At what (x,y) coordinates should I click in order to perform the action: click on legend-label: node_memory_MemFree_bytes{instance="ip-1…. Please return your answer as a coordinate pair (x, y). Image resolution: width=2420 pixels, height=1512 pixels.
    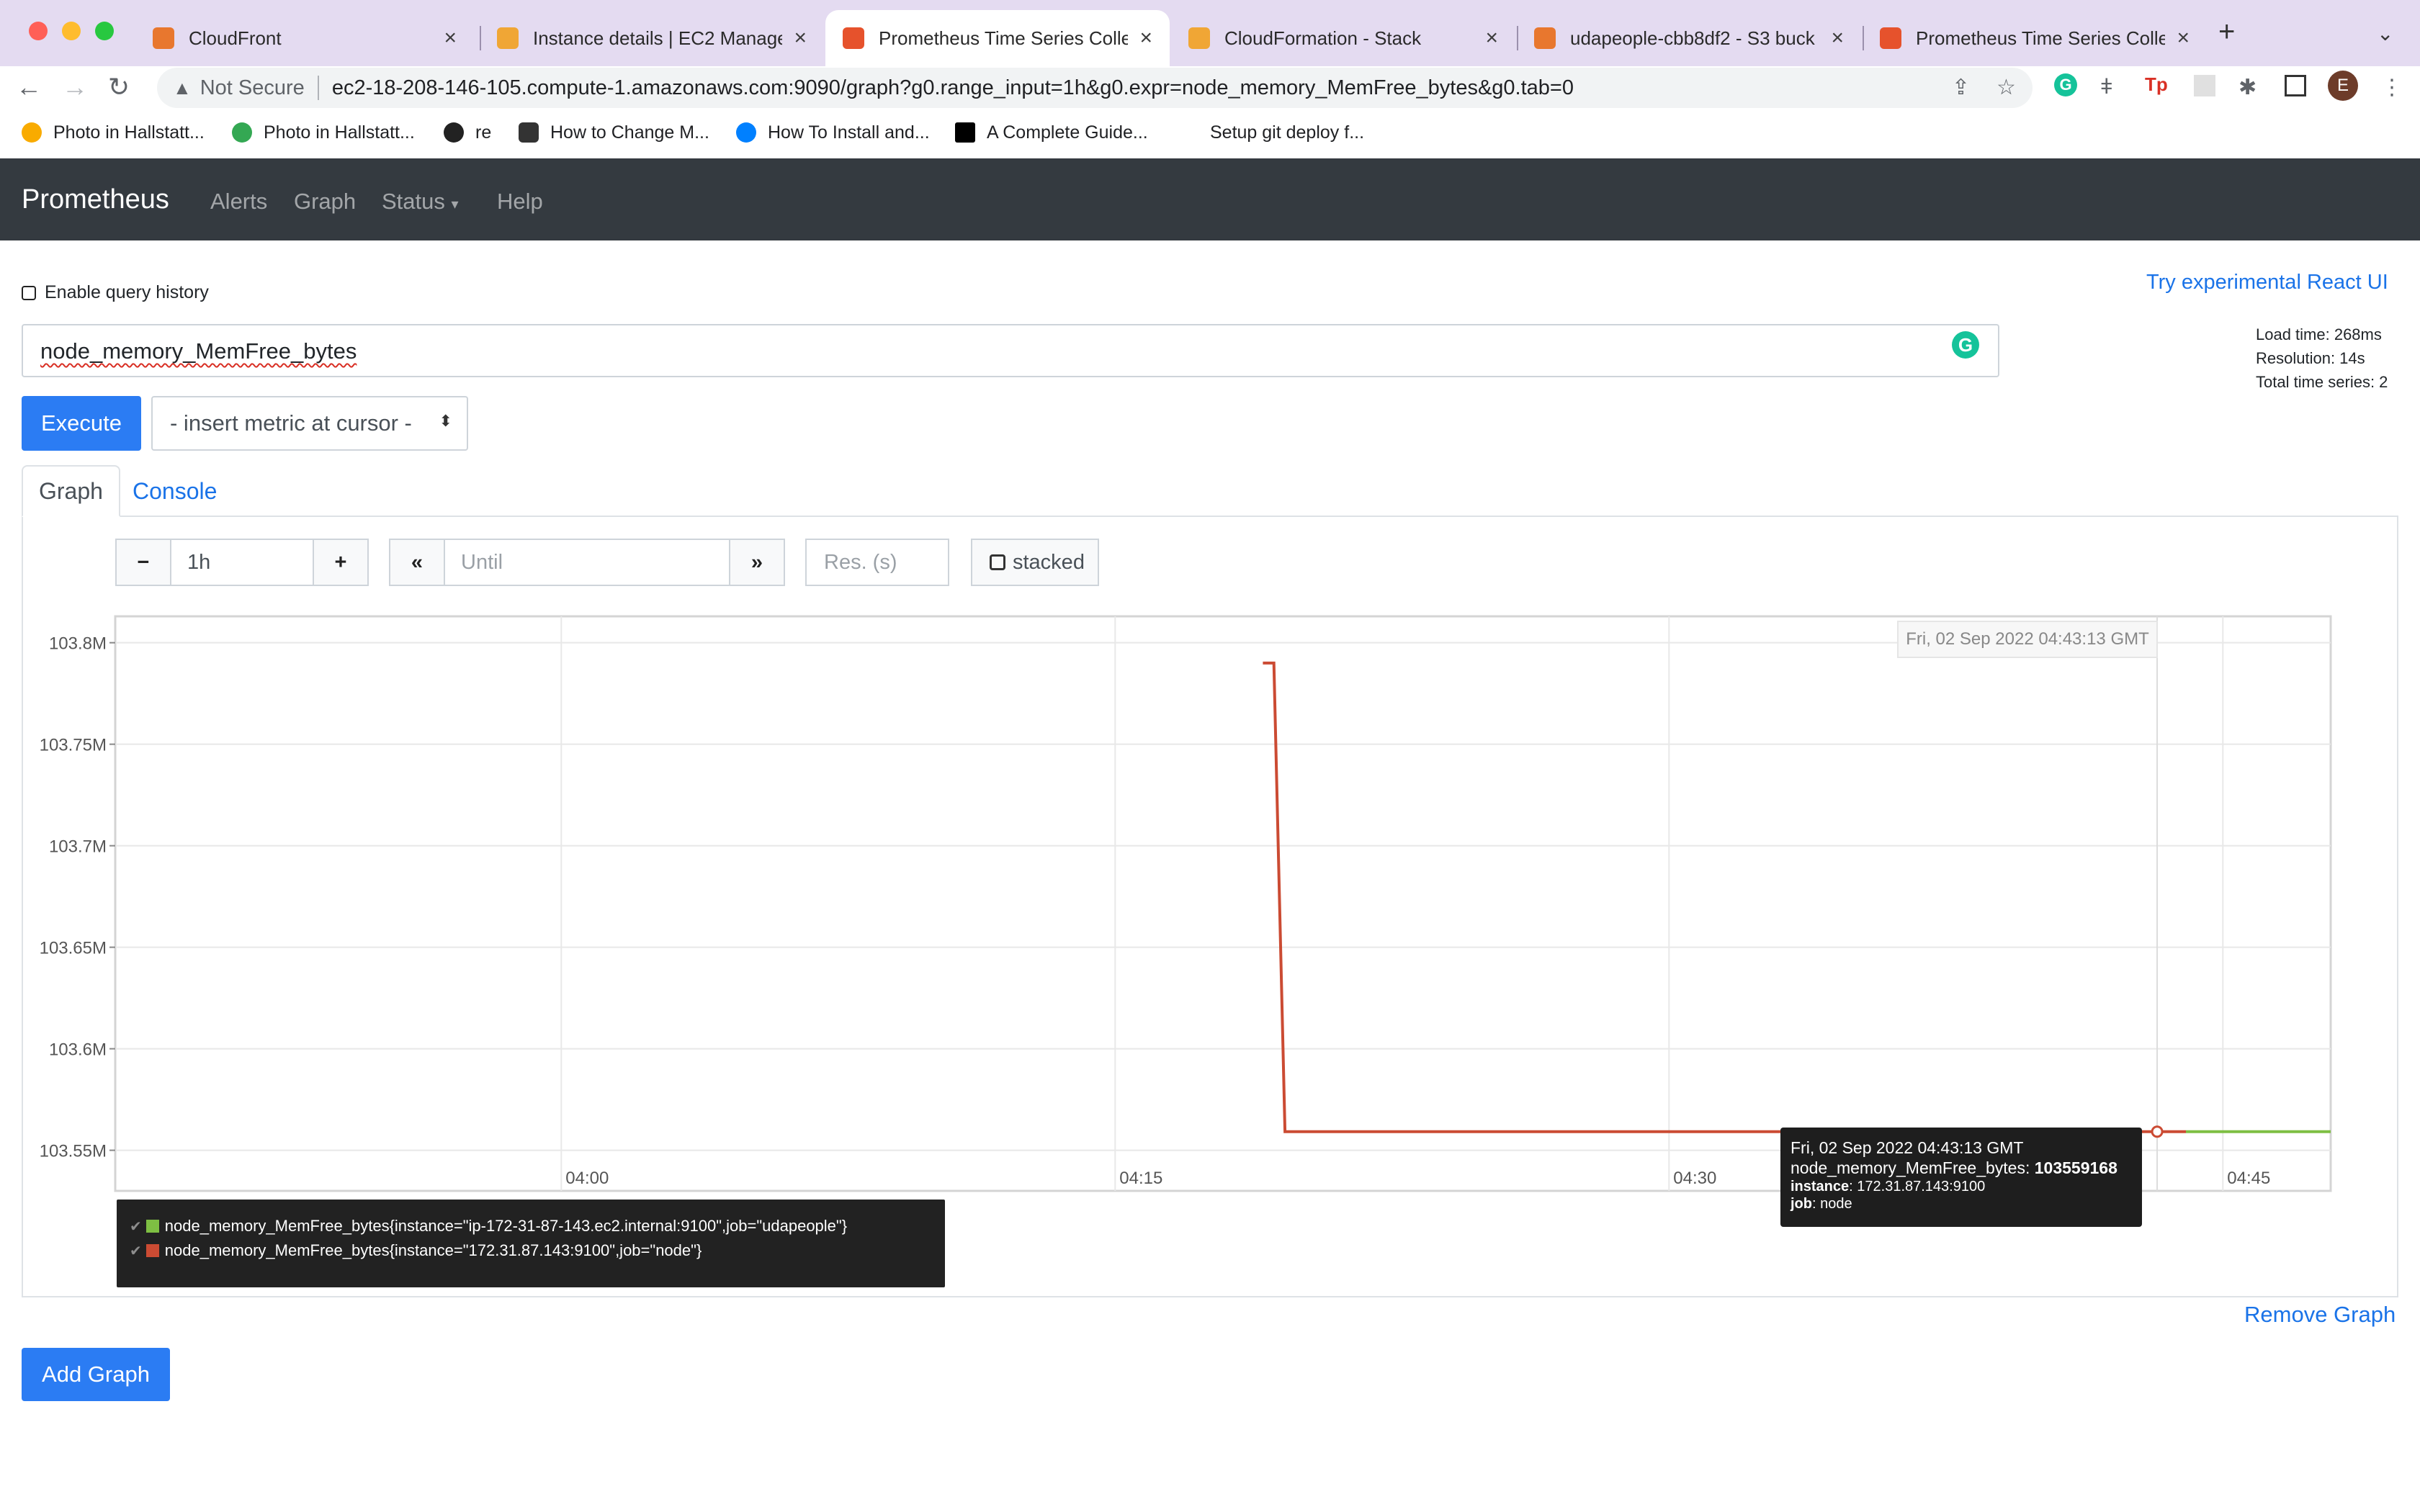
    Looking at the image, I should click on (506, 1226).